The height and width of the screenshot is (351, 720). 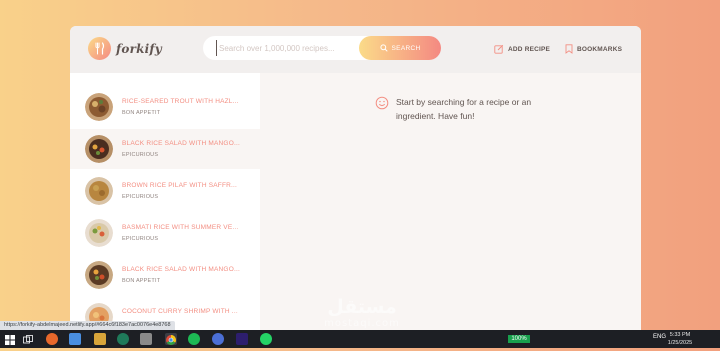 I want to click on spotify-icon, so click(x=194, y=339).